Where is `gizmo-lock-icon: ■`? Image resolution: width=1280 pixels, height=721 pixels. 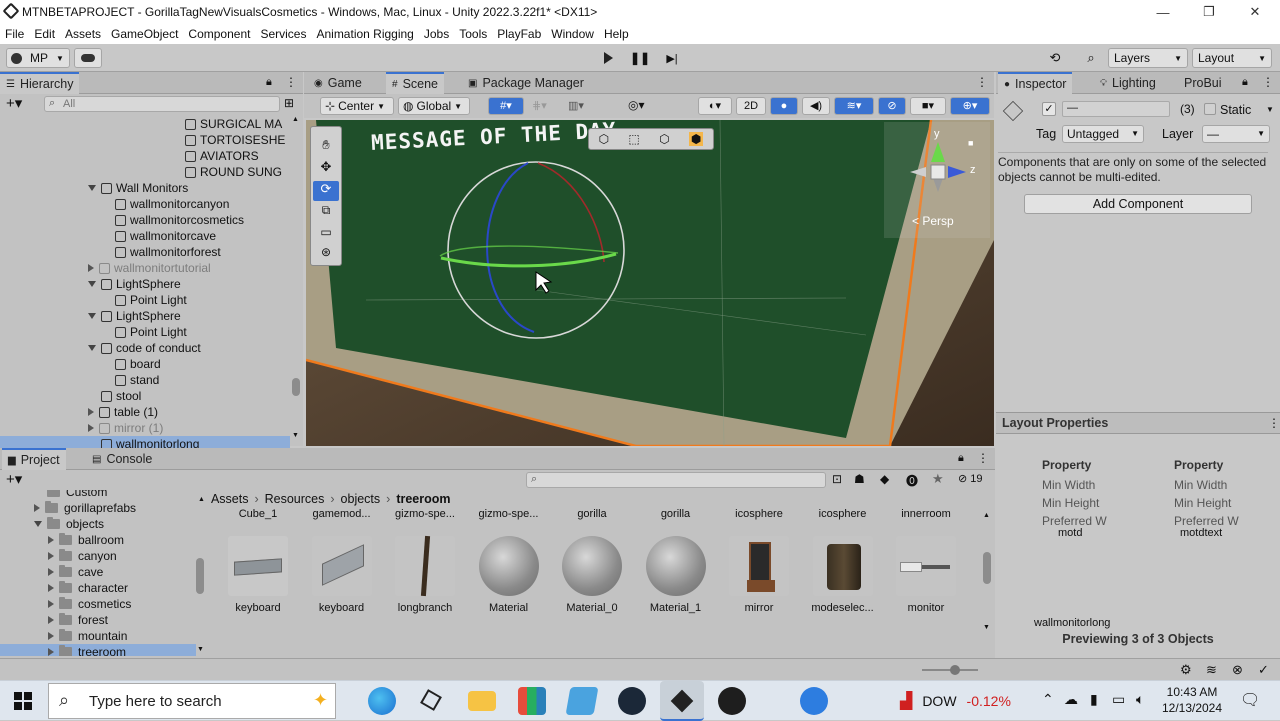 gizmo-lock-icon: ■ is located at coordinates (970, 143).